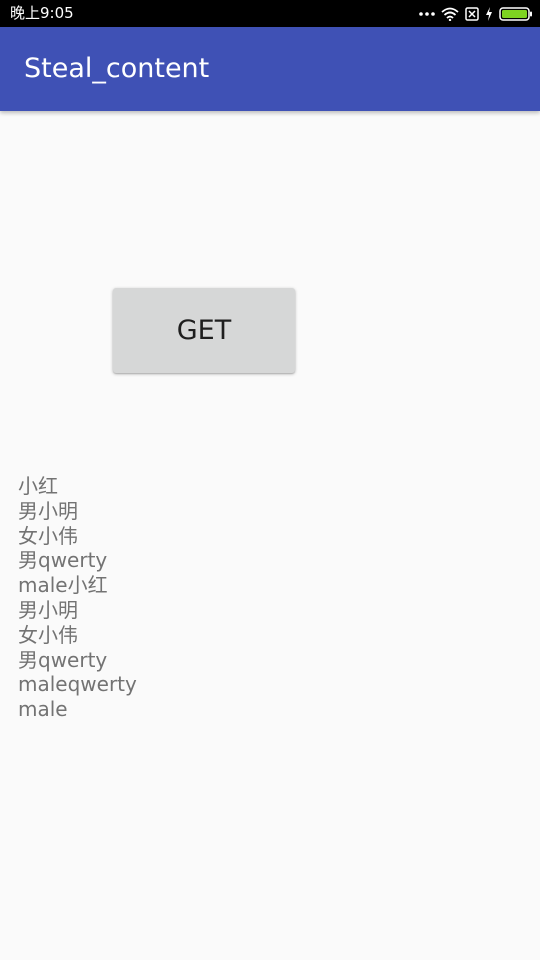  I want to click on status-time: 晚上9:05, so click(42, 13).